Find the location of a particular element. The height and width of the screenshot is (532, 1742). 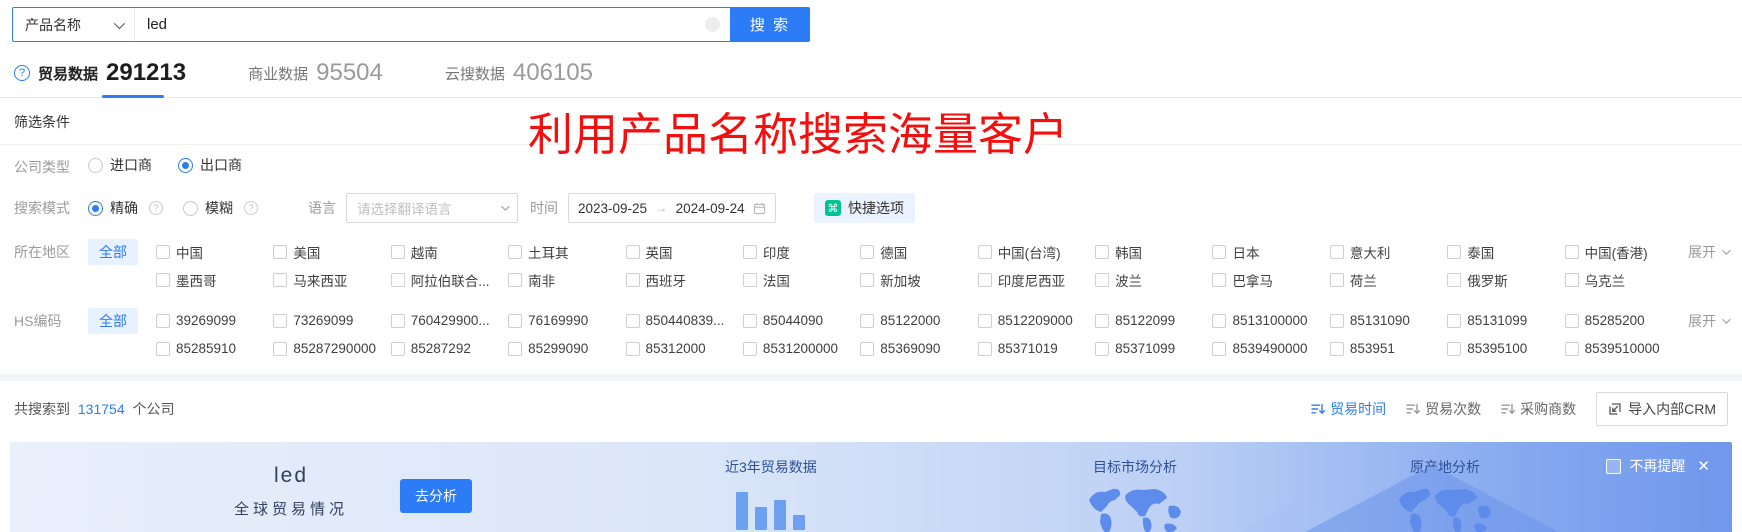

region-checkbox-item: 中国(台湾) is located at coordinates (1034, 251).